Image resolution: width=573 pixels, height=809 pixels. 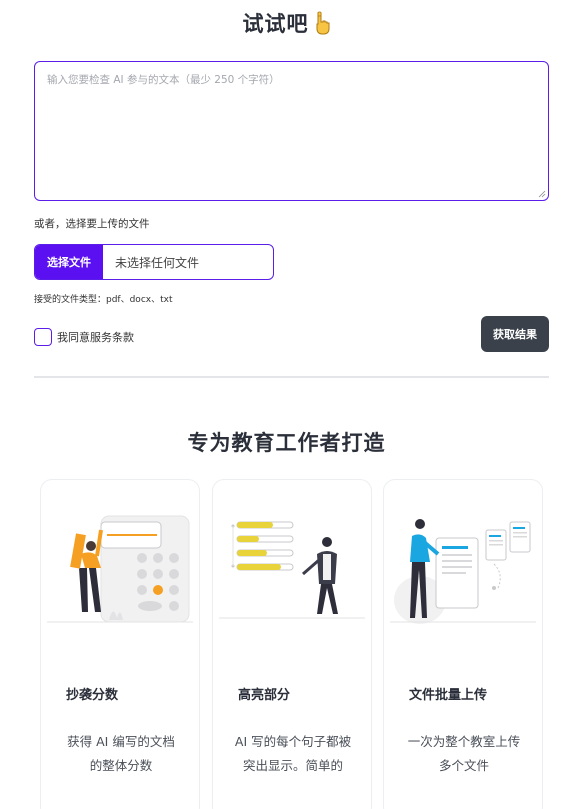 What do you see at coordinates (264, 695) in the screenshot?
I see `feature-card-title: 高亮部分` at bounding box center [264, 695].